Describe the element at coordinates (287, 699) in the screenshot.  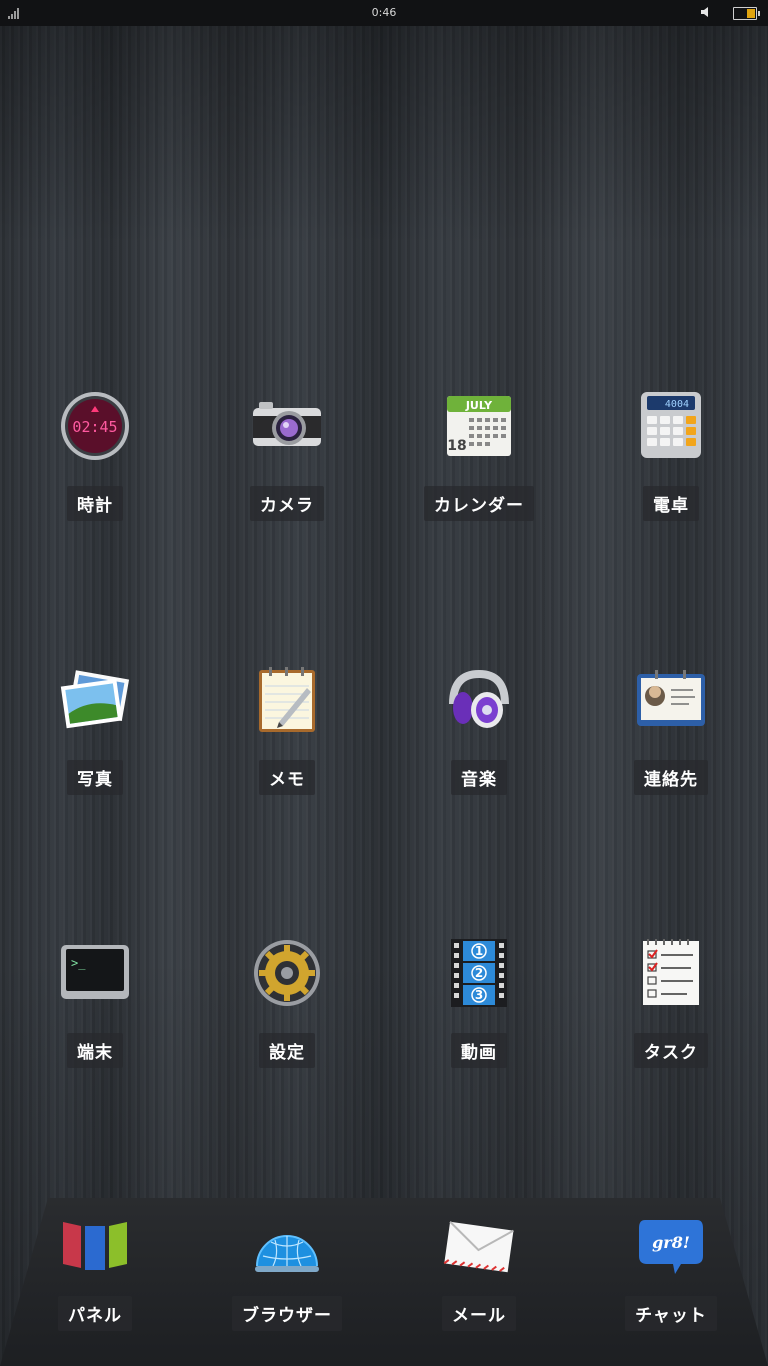
I see `notepad-icon` at that location.